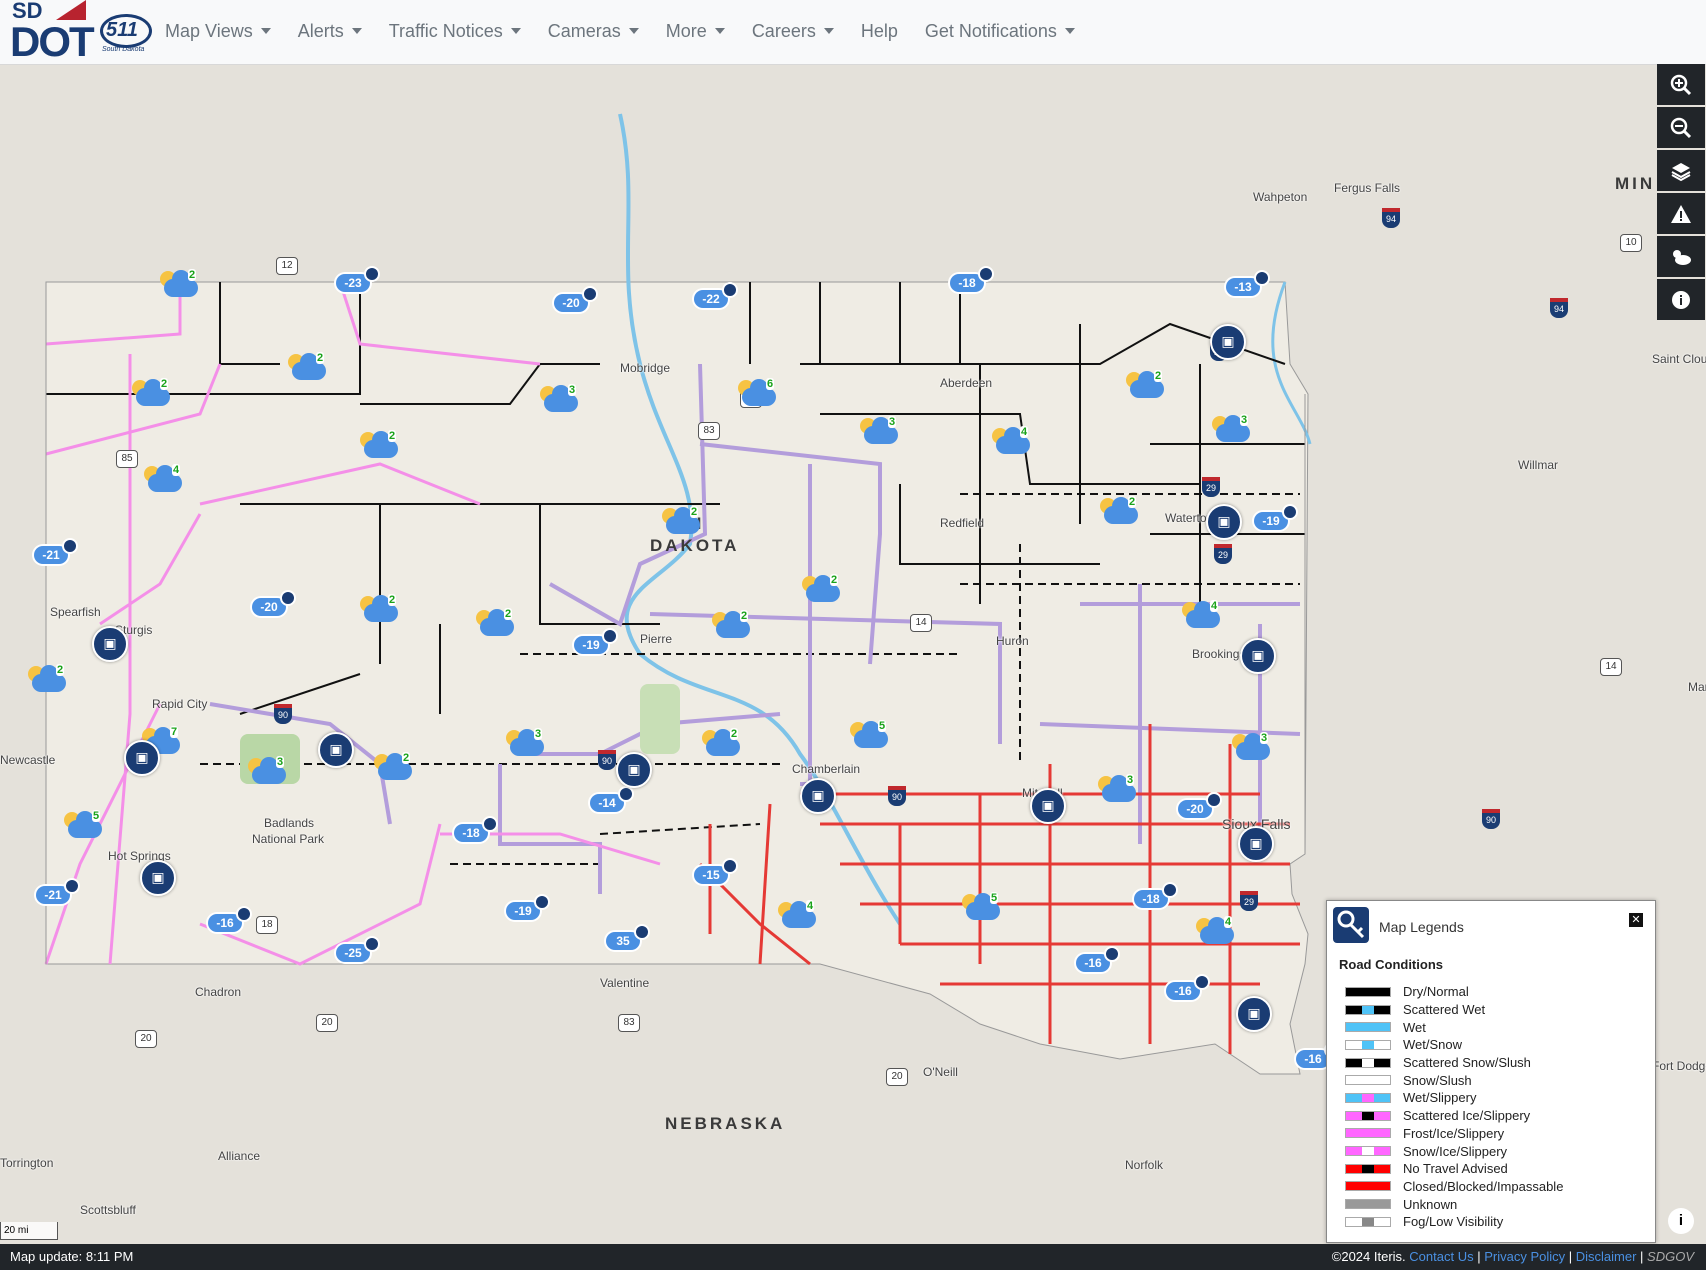 The image size is (1706, 1270). I want to click on temperature-marker: -22, so click(712, 295).